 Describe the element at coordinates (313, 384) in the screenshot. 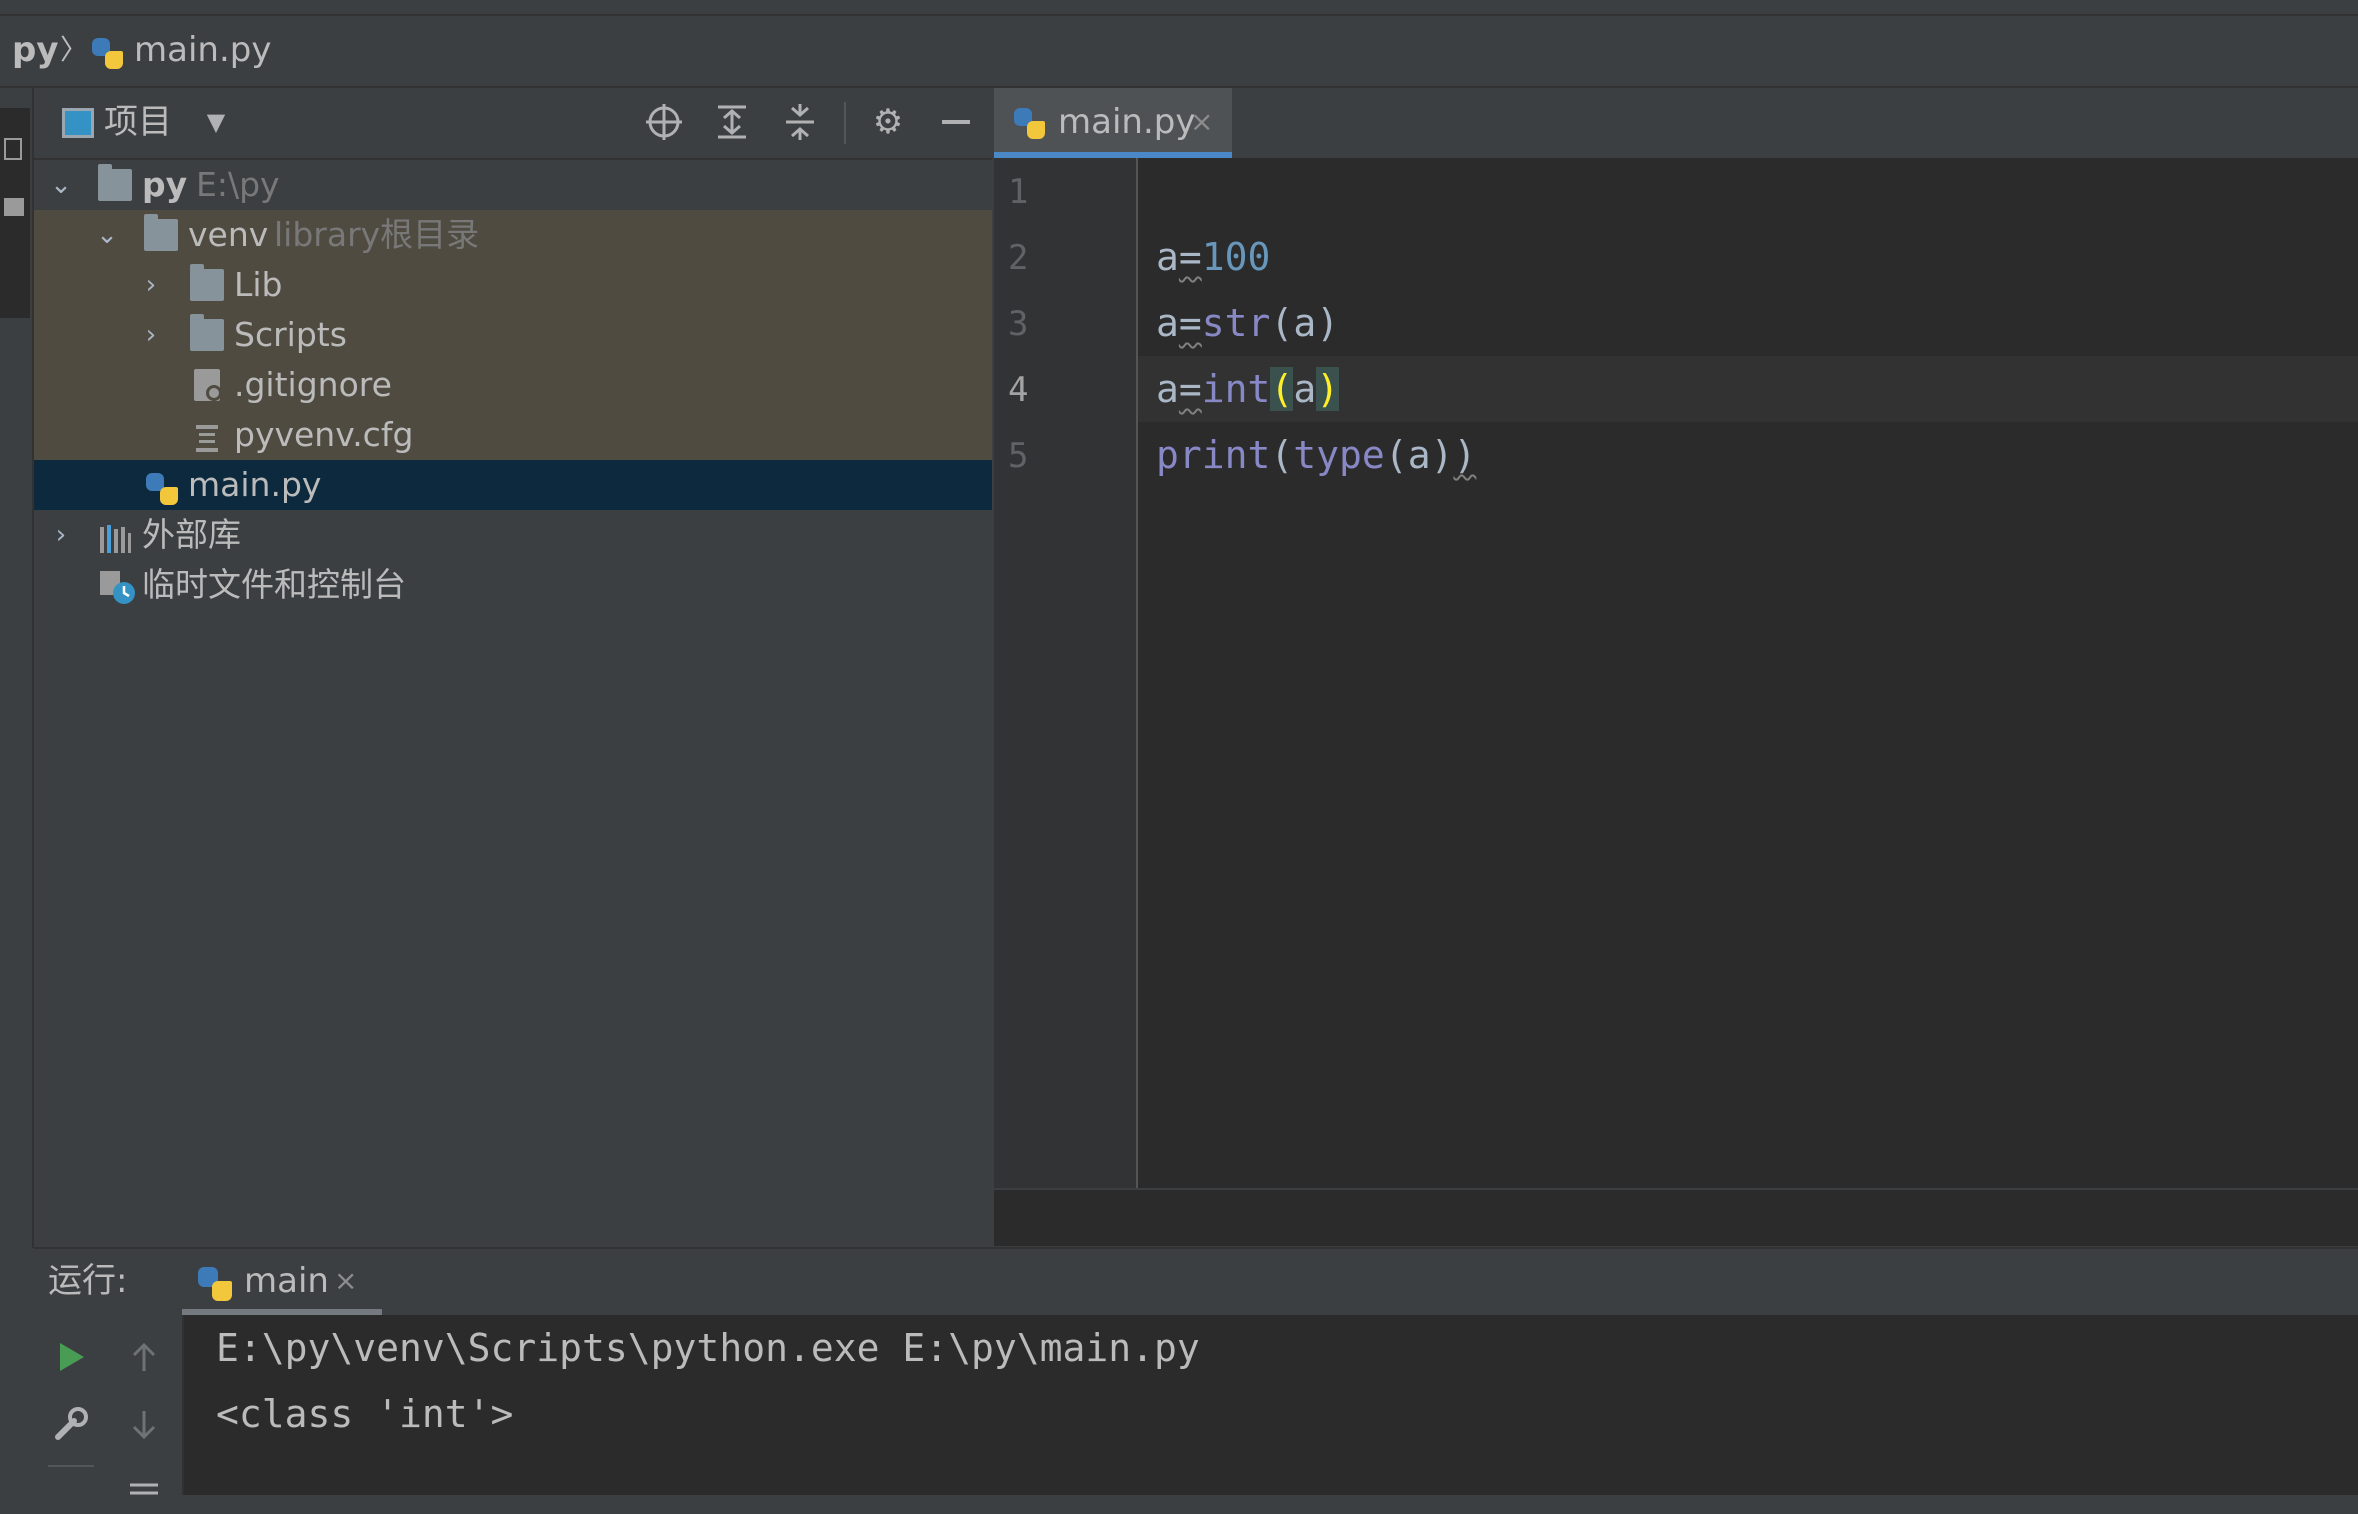

I see `tree-label-gitignore: .gitignore` at that location.